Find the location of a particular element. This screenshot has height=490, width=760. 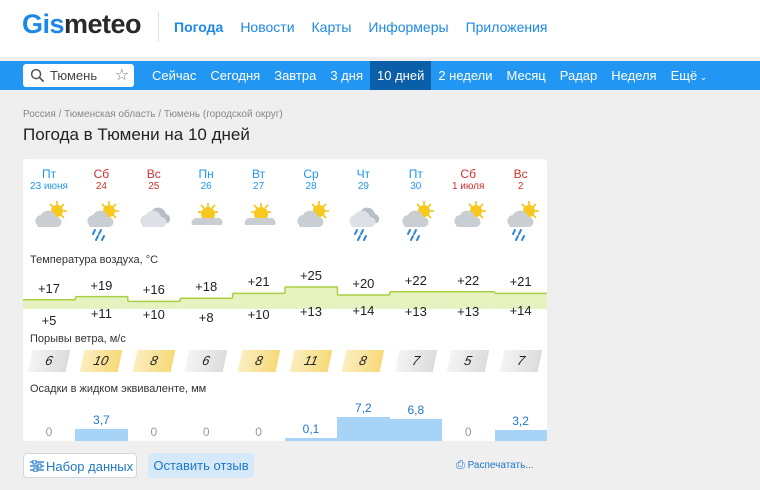

day-date: 27 is located at coordinates (259, 186).